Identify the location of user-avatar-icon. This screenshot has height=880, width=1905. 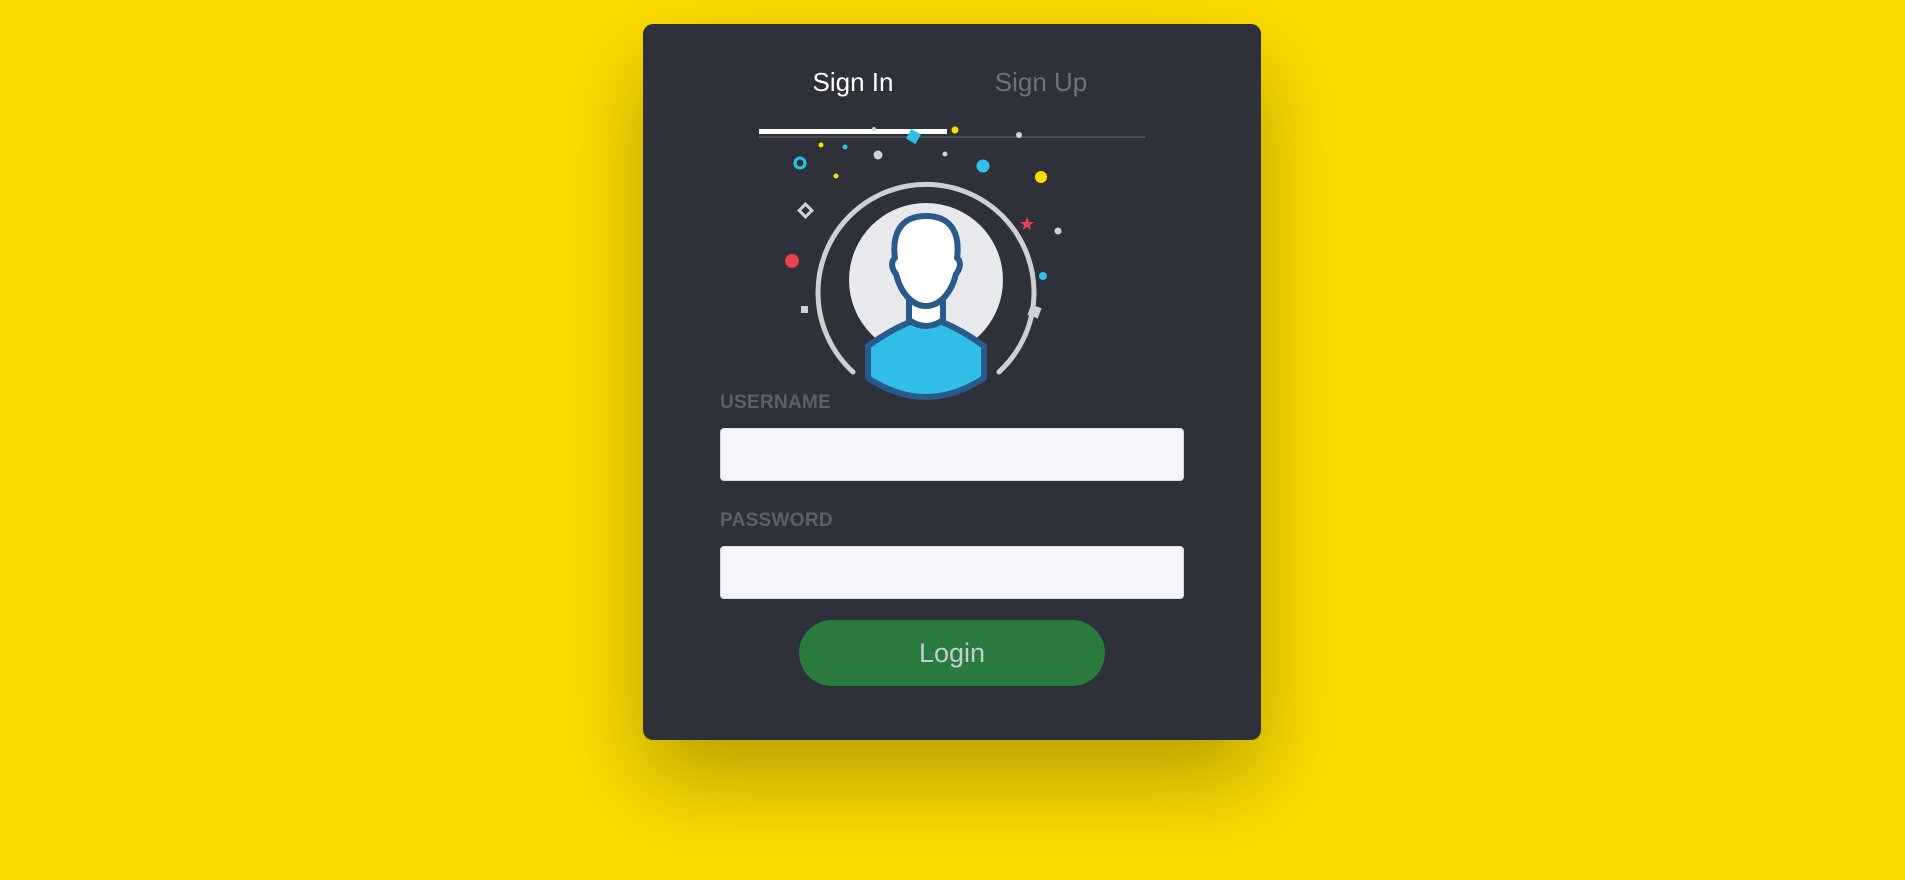
(923, 263).